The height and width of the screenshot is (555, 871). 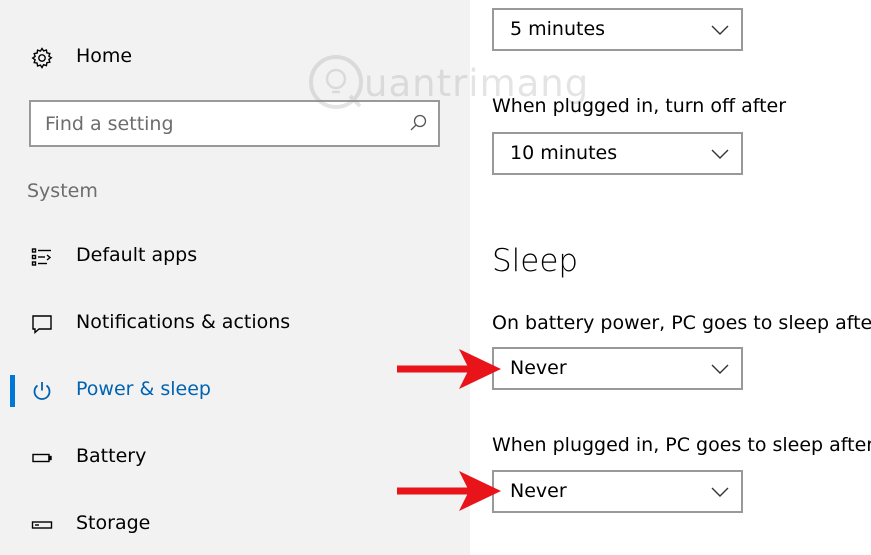 What do you see at coordinates (681, 323) in the screenshot?
I see `sleep-battery-label: On battery power, PC goes to sleep after` at bounding box center [681, 323].